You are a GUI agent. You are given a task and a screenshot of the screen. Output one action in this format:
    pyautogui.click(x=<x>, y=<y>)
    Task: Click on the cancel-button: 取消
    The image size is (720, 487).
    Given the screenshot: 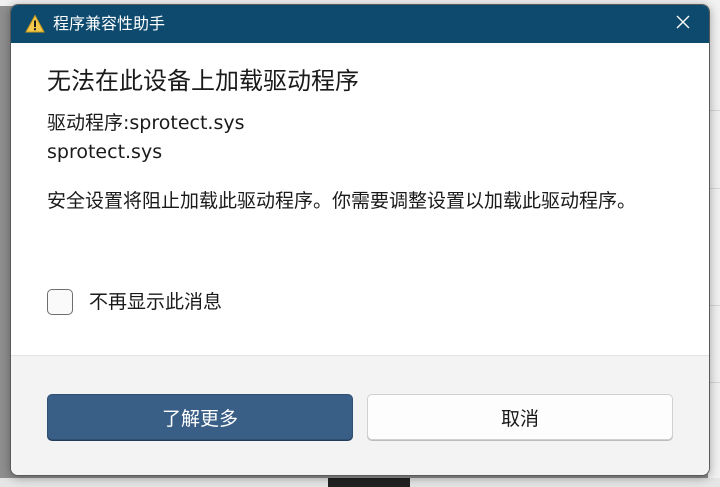 What is the action you would take?
    pyautogui.click(x=520, y=417)
    